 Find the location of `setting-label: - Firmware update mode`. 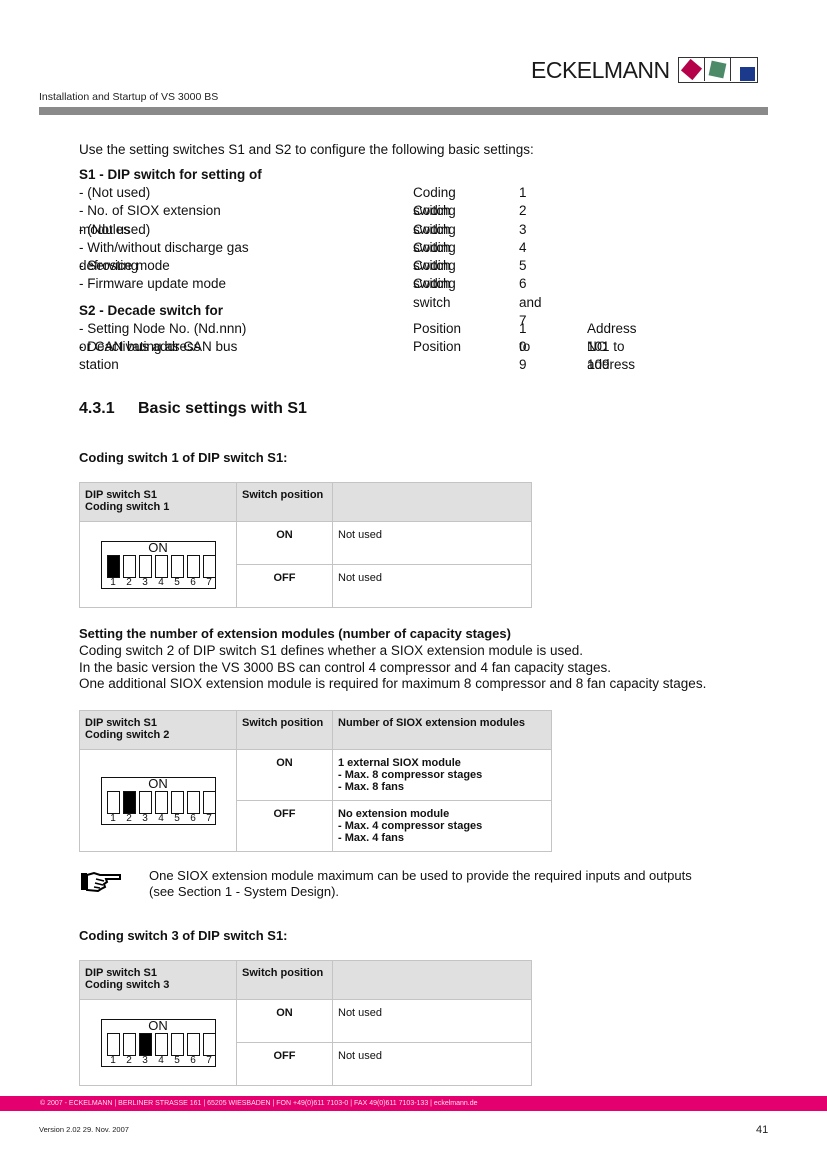

setting-label: - Firmware update mode is located at coordinates (153, 284).